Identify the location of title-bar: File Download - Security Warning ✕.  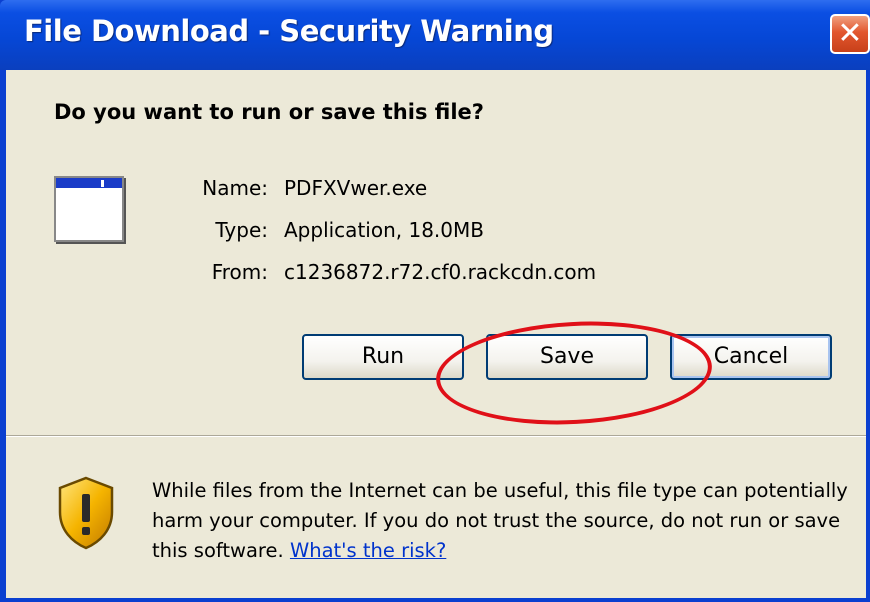
(435, 35).